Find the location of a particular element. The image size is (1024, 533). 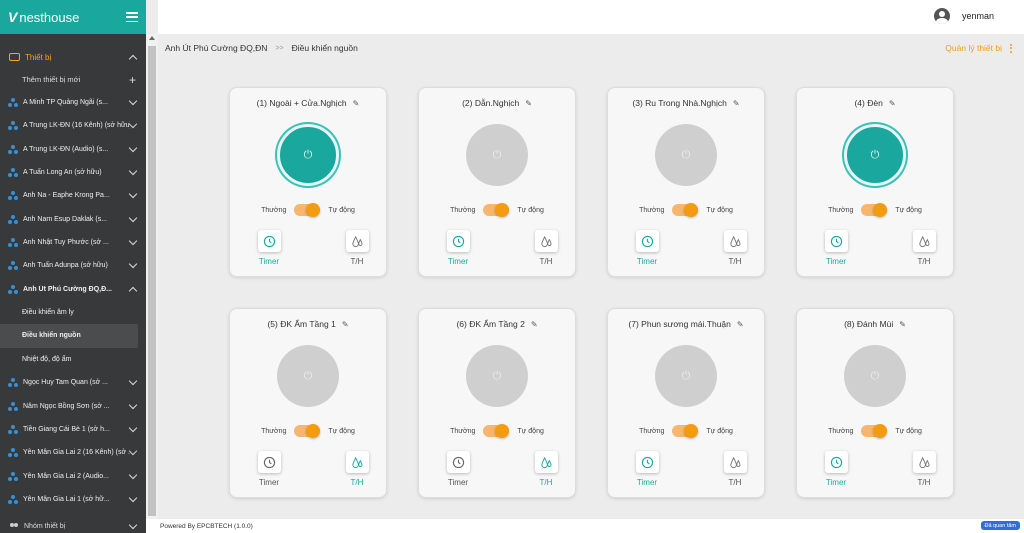

sidebar-section-devices: Thiết bị is located at coordinates (73, 57).